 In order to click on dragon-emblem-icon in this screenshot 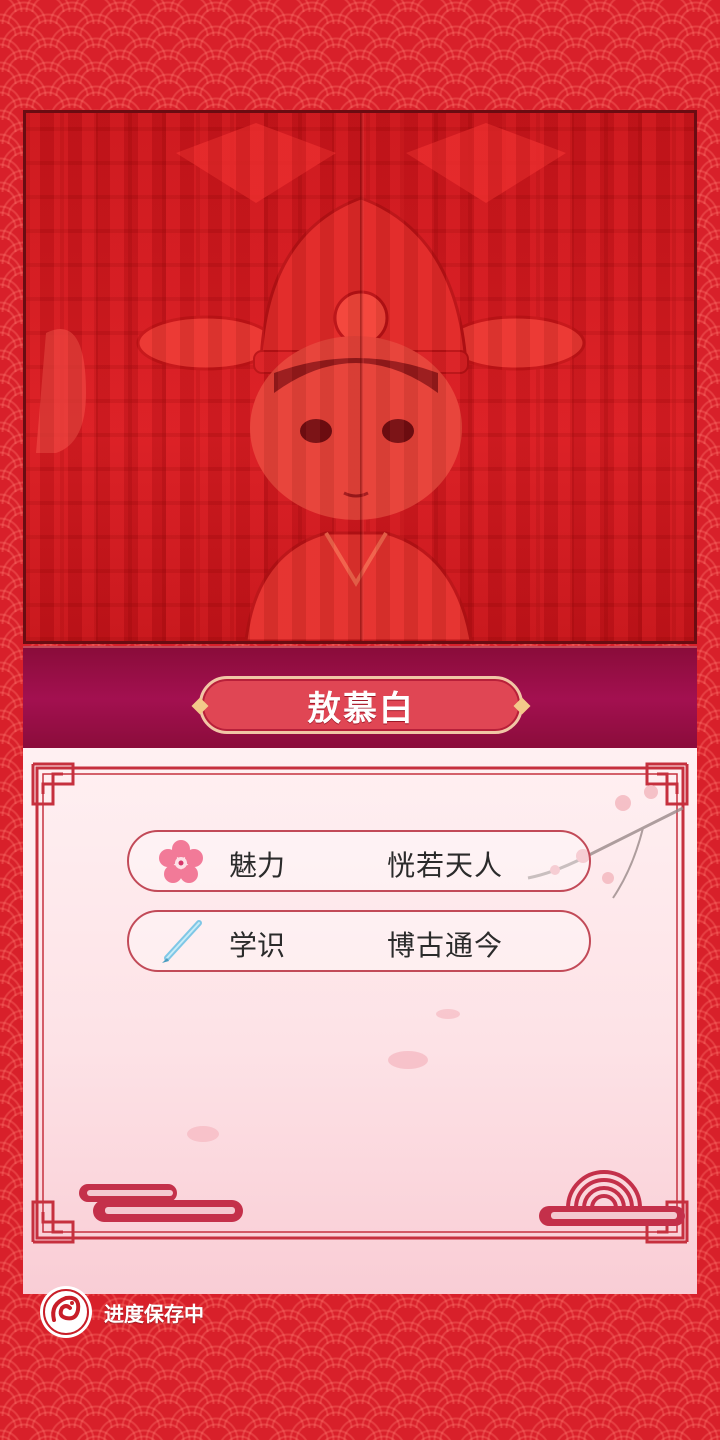, I will do `click(66, 1312)`.